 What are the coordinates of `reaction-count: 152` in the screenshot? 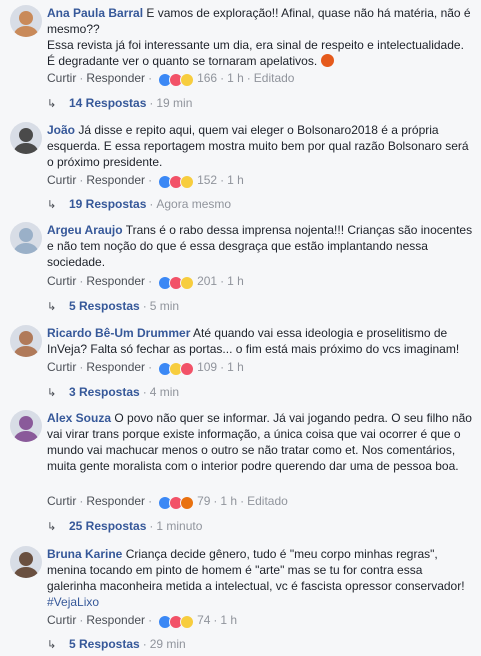 It's located at (207, 180).